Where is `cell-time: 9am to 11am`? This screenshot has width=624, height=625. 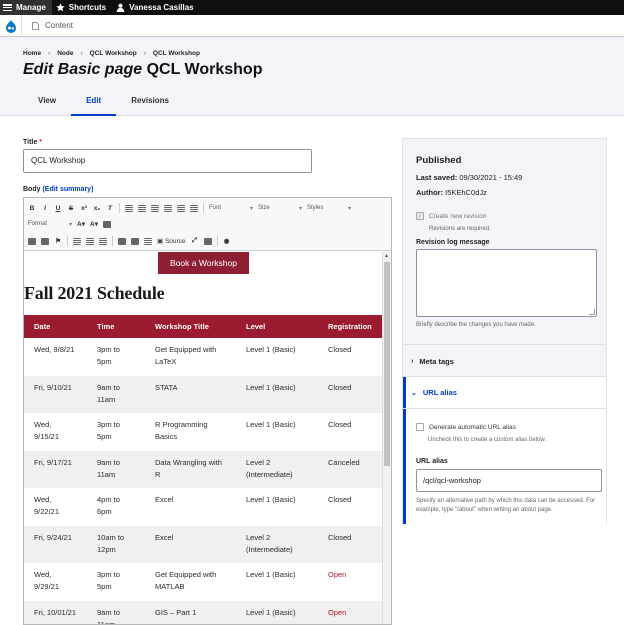
cell-time: 9am to 11am is located at coordinates (116, 469).